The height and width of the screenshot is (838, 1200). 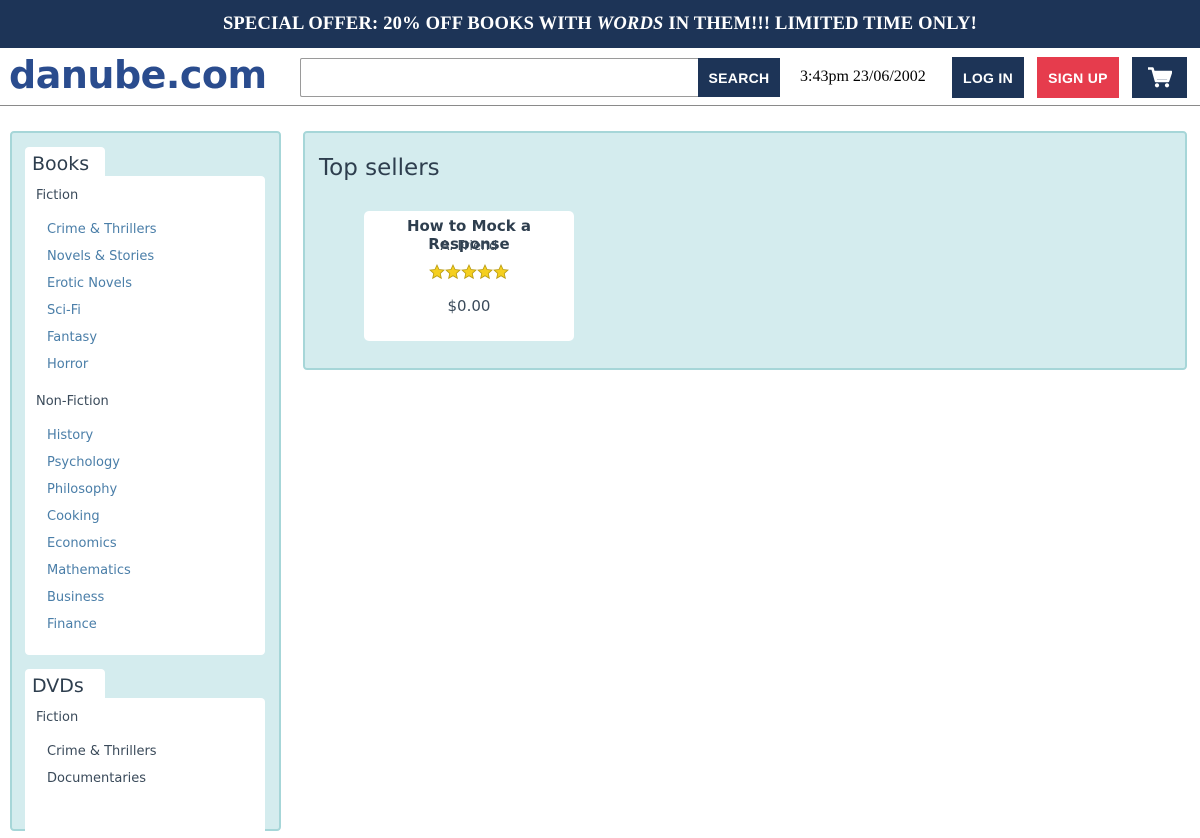 What do you see at coordinates (72, 337) in the screenshot?
I see `category-link: Fantasy` at bounding box center [72, 337].